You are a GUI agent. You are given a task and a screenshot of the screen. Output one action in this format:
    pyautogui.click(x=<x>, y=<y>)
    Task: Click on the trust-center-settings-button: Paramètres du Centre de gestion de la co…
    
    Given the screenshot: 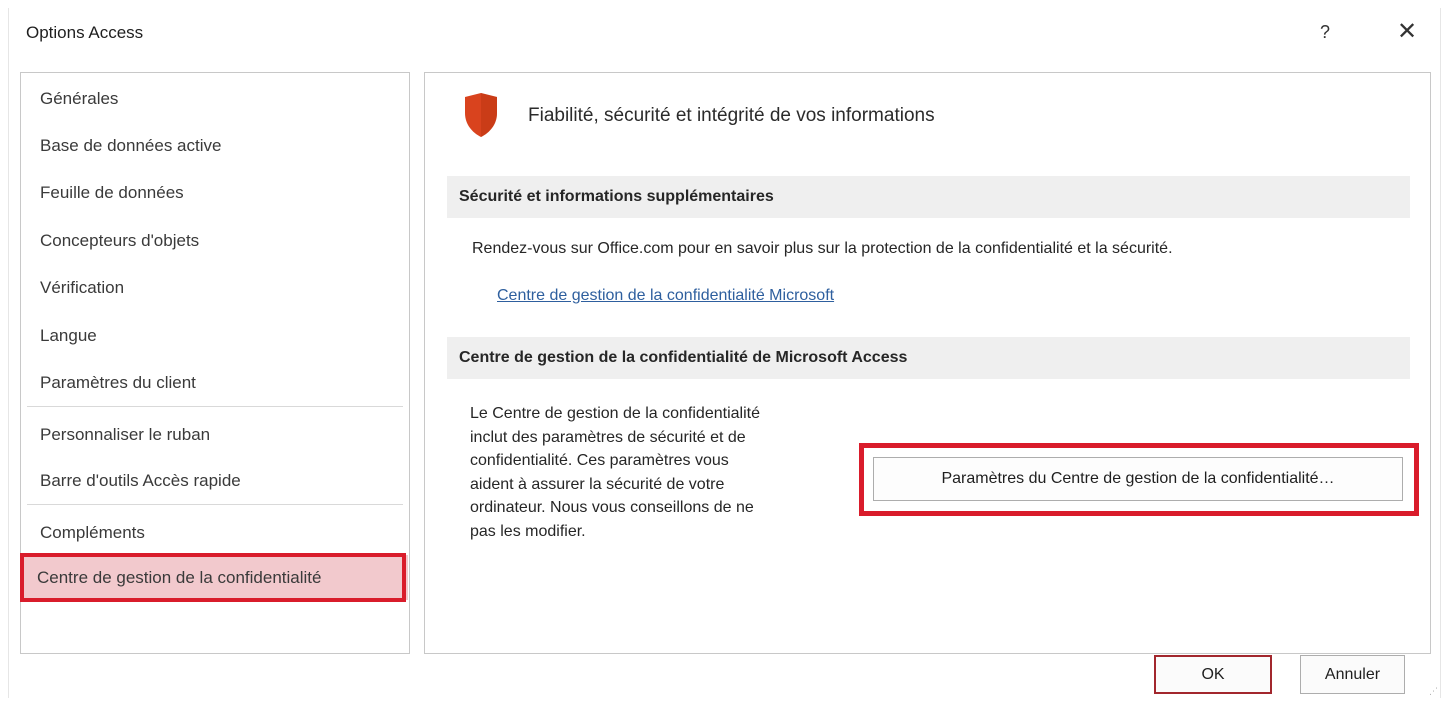 What is the action you would take?
    pyautogui.click(x=1138, y=479)
    